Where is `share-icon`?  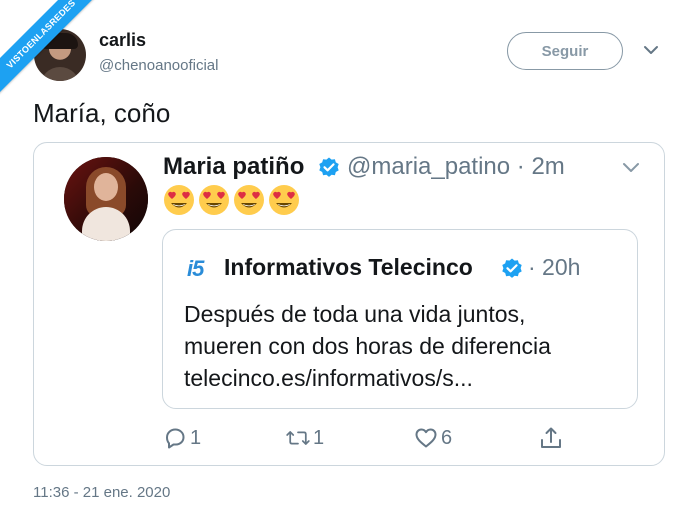
share-icon is located at coordinates (551, 437).